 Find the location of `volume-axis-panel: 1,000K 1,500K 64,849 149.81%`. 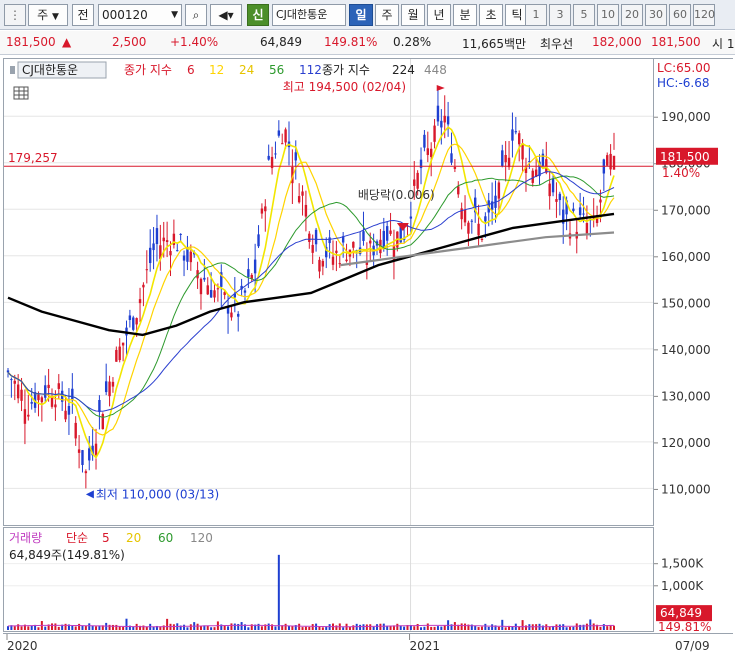

volume-axis-panel: 1,000K 1,500K 64,849 149.81% is located at coordinates (693, 580).